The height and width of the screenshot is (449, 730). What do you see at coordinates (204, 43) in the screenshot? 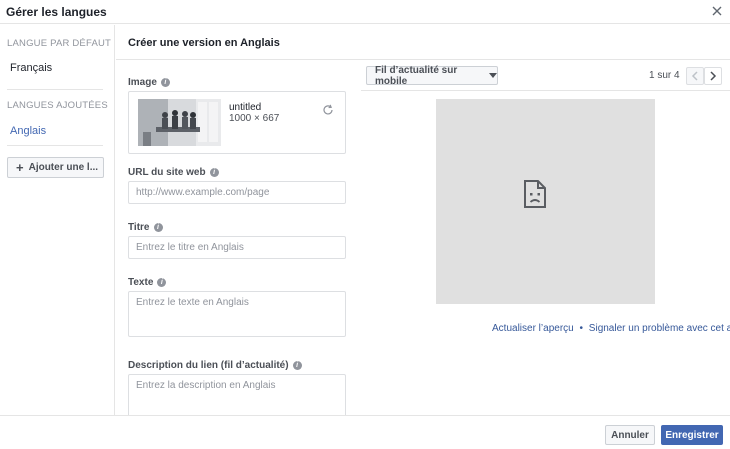
I see `form-title: Créer une version en Anglais` at bounding box center [204, 43].